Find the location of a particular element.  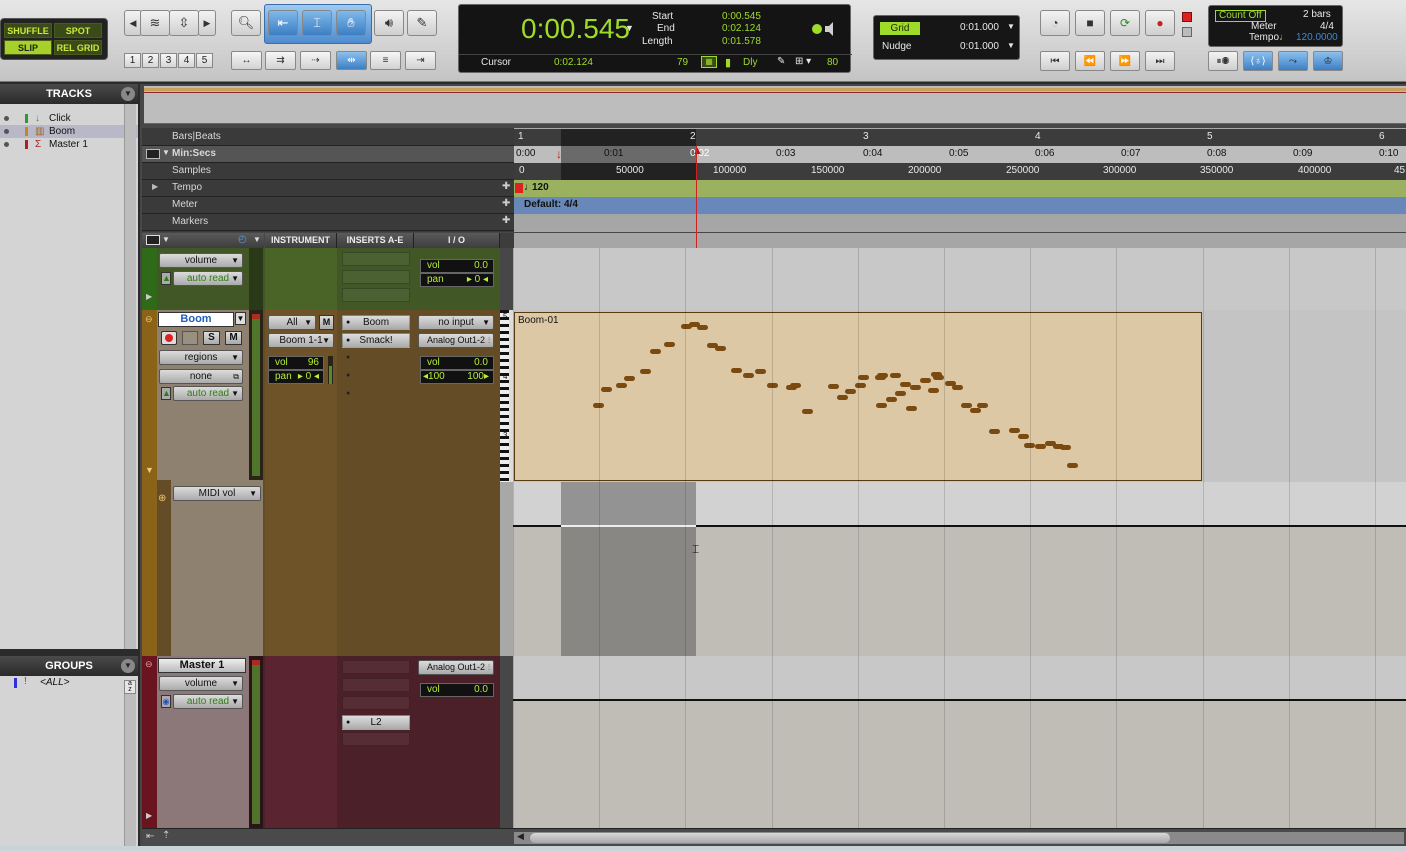

keyboard-focus-icon: ⇥ is located at coordinates (420, 60).